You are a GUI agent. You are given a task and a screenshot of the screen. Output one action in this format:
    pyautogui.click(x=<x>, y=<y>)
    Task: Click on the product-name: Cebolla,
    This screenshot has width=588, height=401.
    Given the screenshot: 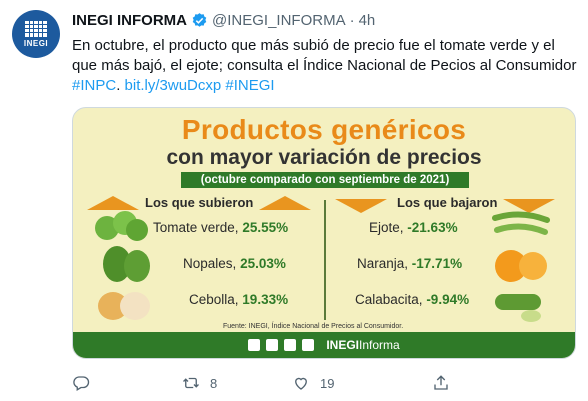 What is the action you would take?
    pyautogui.click(x=214, y=299)
    